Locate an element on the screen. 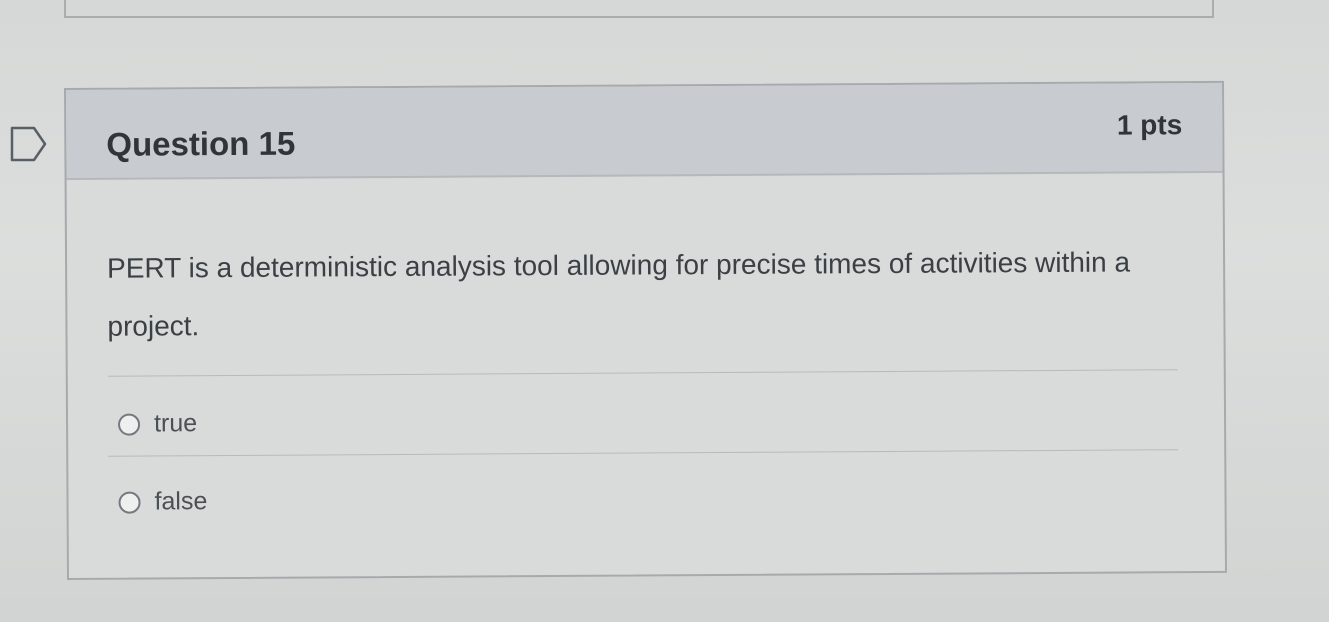 The image size is (1329, 622). radio-true is located at coordinates (129, 424).